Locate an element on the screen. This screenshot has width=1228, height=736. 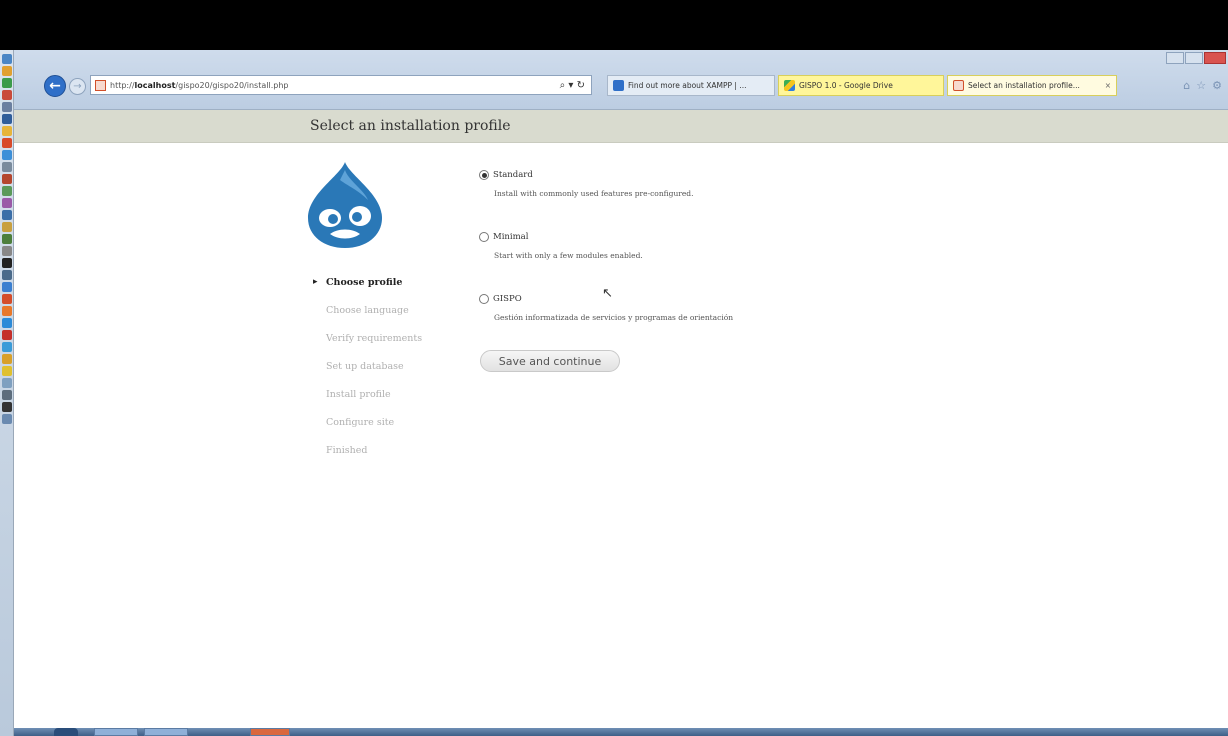
tab-google-drive: GISPO 1.0 - Google Drive is located at coordinates (861, 85).